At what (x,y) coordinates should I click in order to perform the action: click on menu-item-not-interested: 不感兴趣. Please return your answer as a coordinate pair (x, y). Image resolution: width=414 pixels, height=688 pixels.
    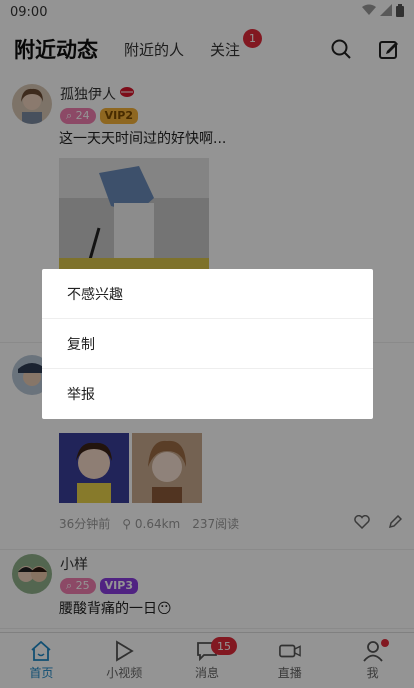
    Looking at the image, I should click on (207, 294).